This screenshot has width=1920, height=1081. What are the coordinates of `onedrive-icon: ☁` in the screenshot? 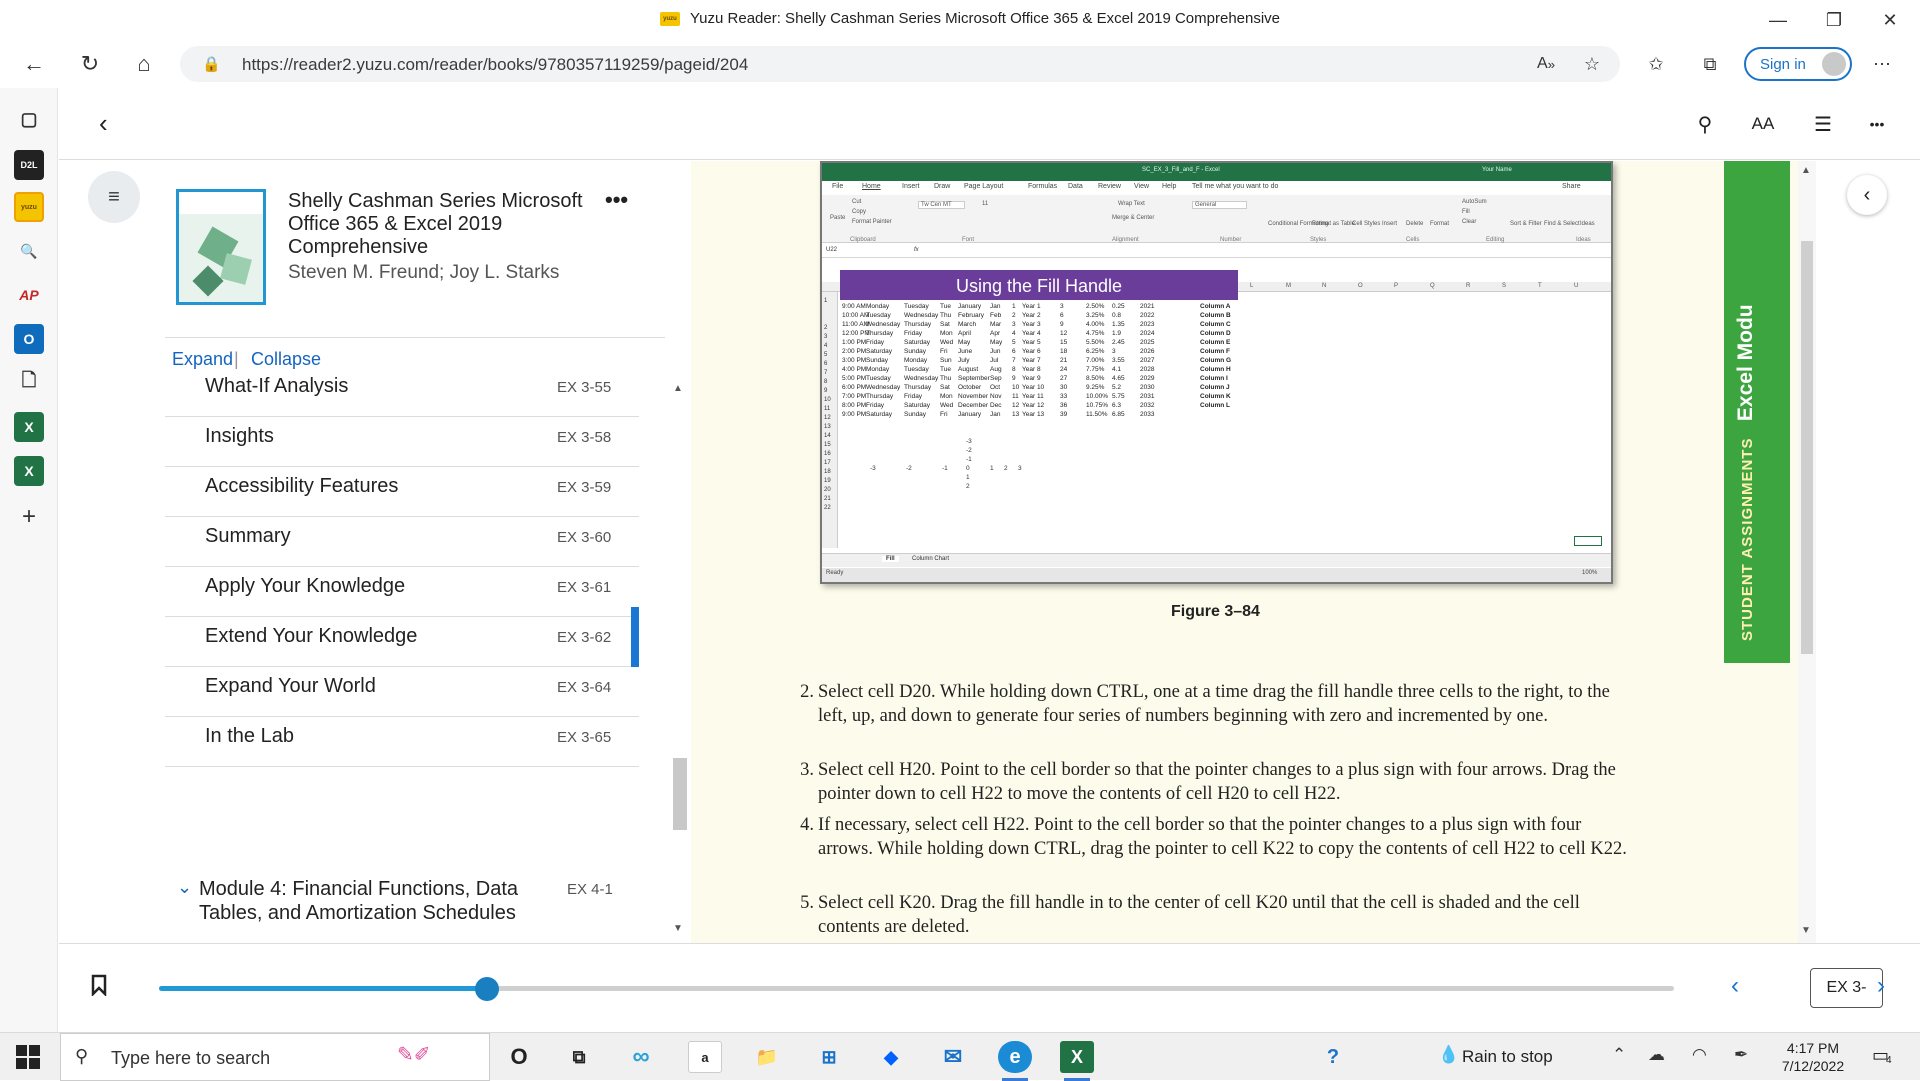 It's located at (1656, 1055).